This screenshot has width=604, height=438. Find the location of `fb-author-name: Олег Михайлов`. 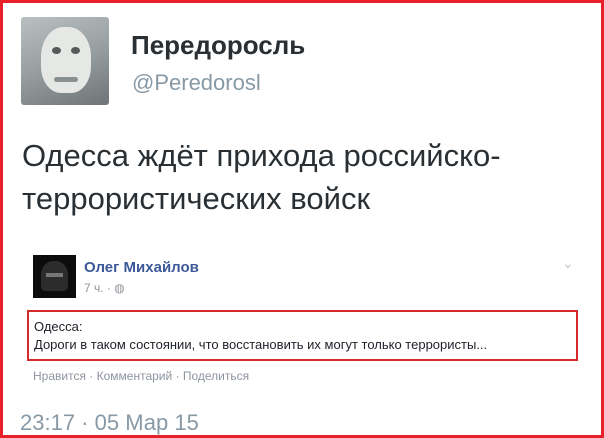

fb-author-name: Олег Михайлов is located at coordinates (141, 267).